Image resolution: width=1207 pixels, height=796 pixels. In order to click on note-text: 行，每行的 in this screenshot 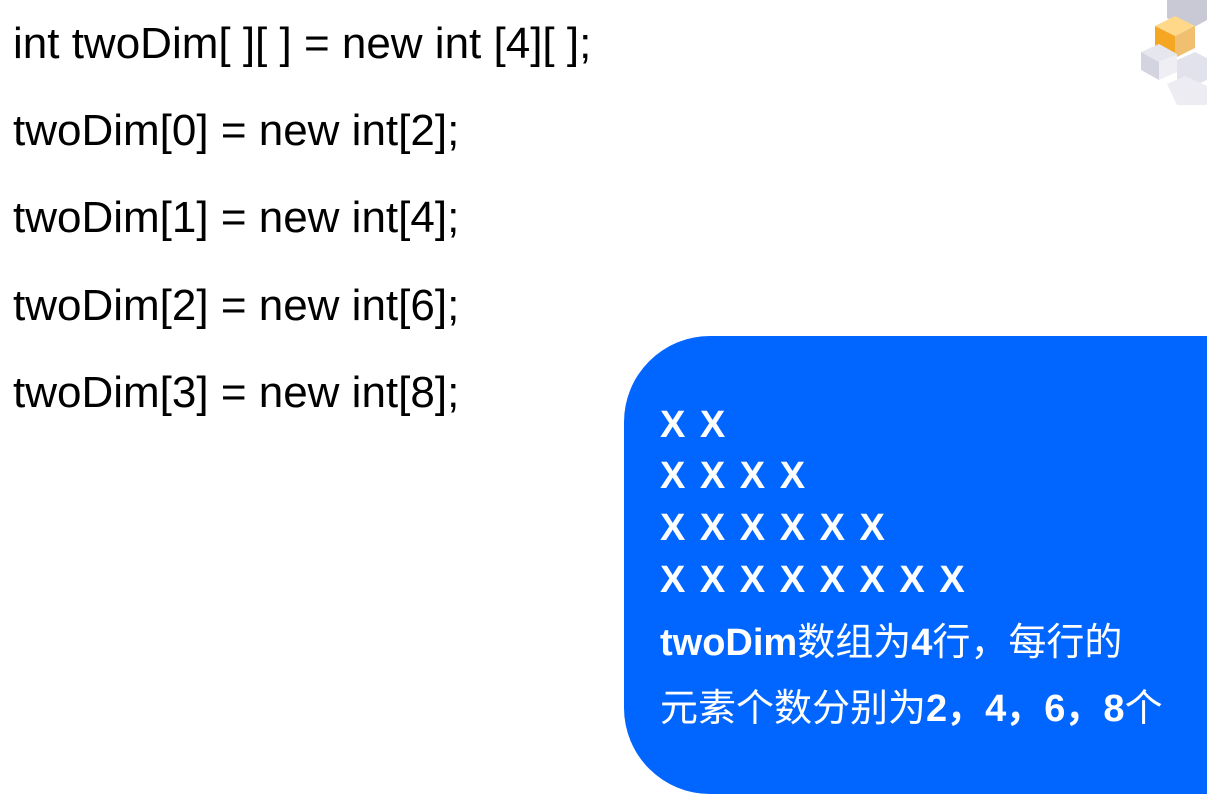, I will do `click(1027, 643)`.